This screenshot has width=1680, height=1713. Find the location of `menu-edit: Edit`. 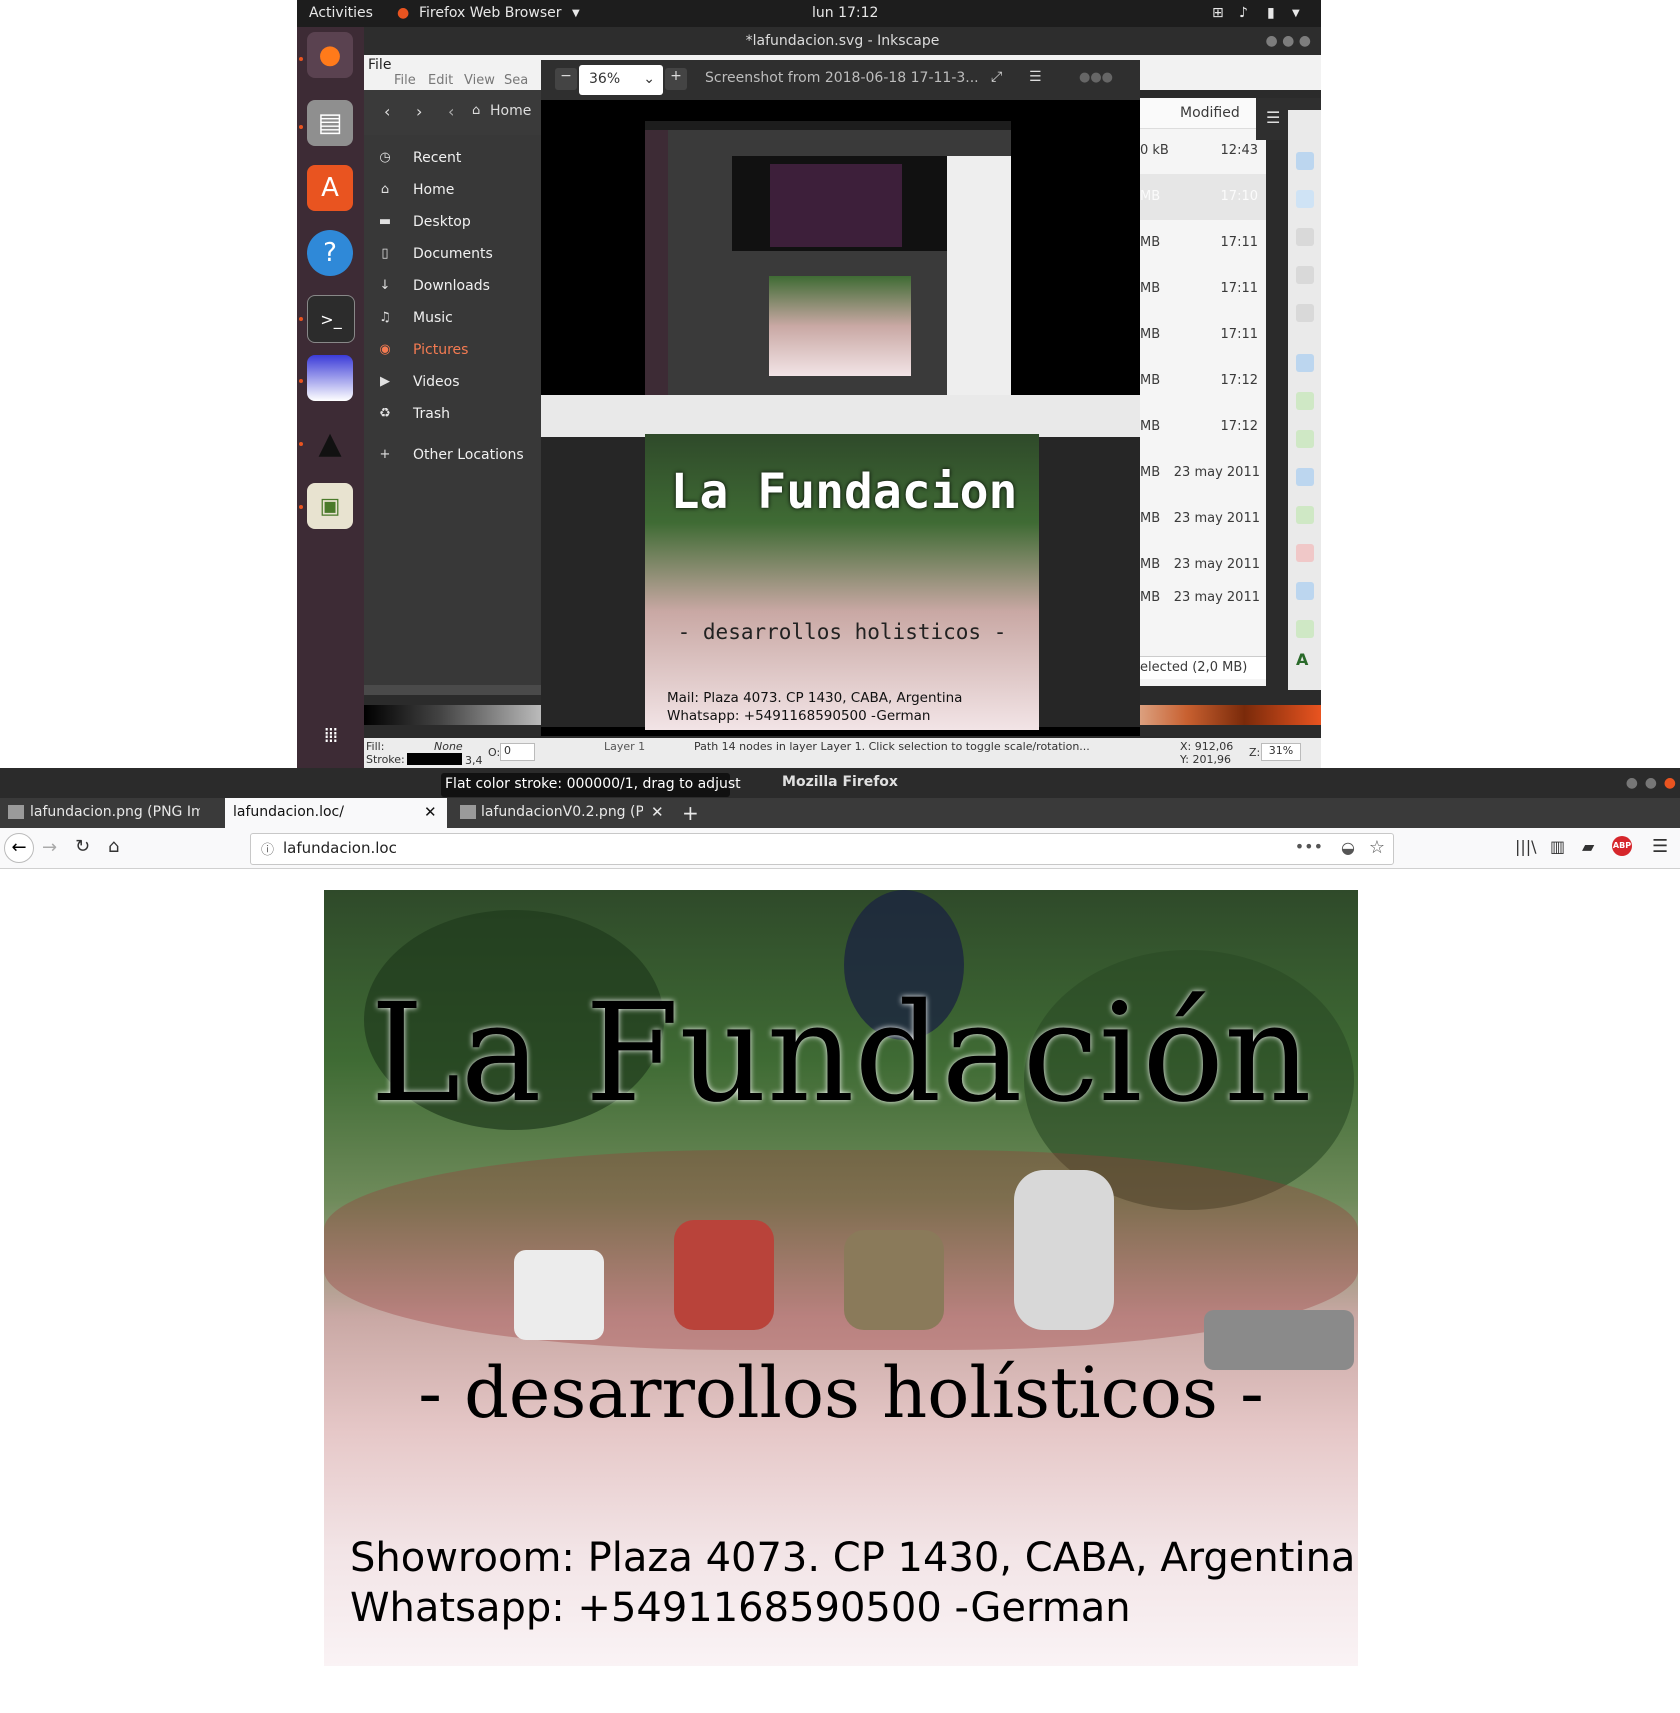

menu-edit: Edit is located at coordinates (440, 80).